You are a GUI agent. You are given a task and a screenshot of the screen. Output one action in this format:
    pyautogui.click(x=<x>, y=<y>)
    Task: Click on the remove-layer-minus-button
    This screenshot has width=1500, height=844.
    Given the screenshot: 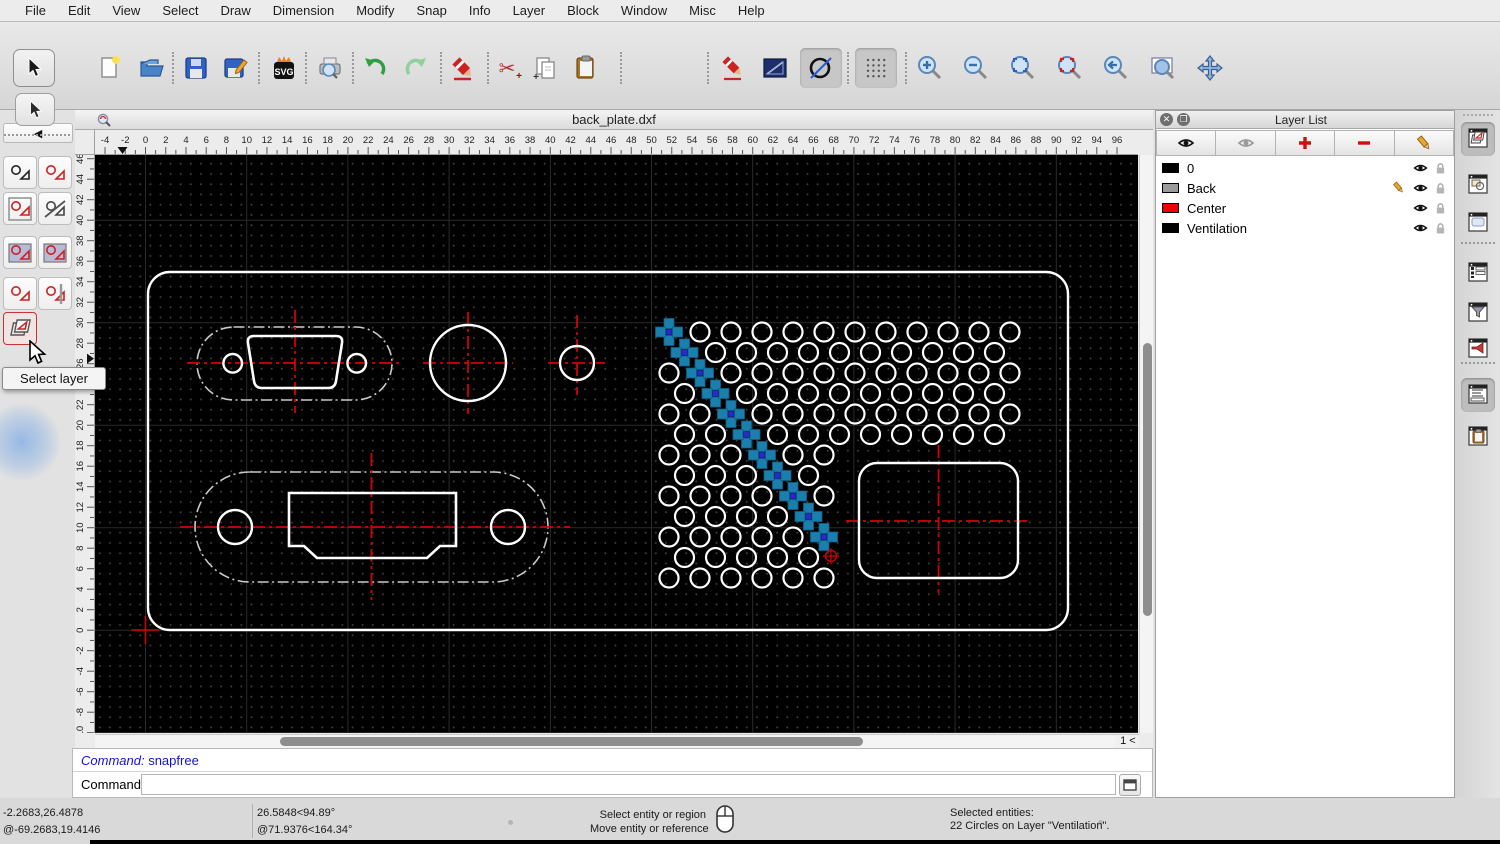 What is the action you would take?
    pyautogui.click(x=1365, y=143)
    